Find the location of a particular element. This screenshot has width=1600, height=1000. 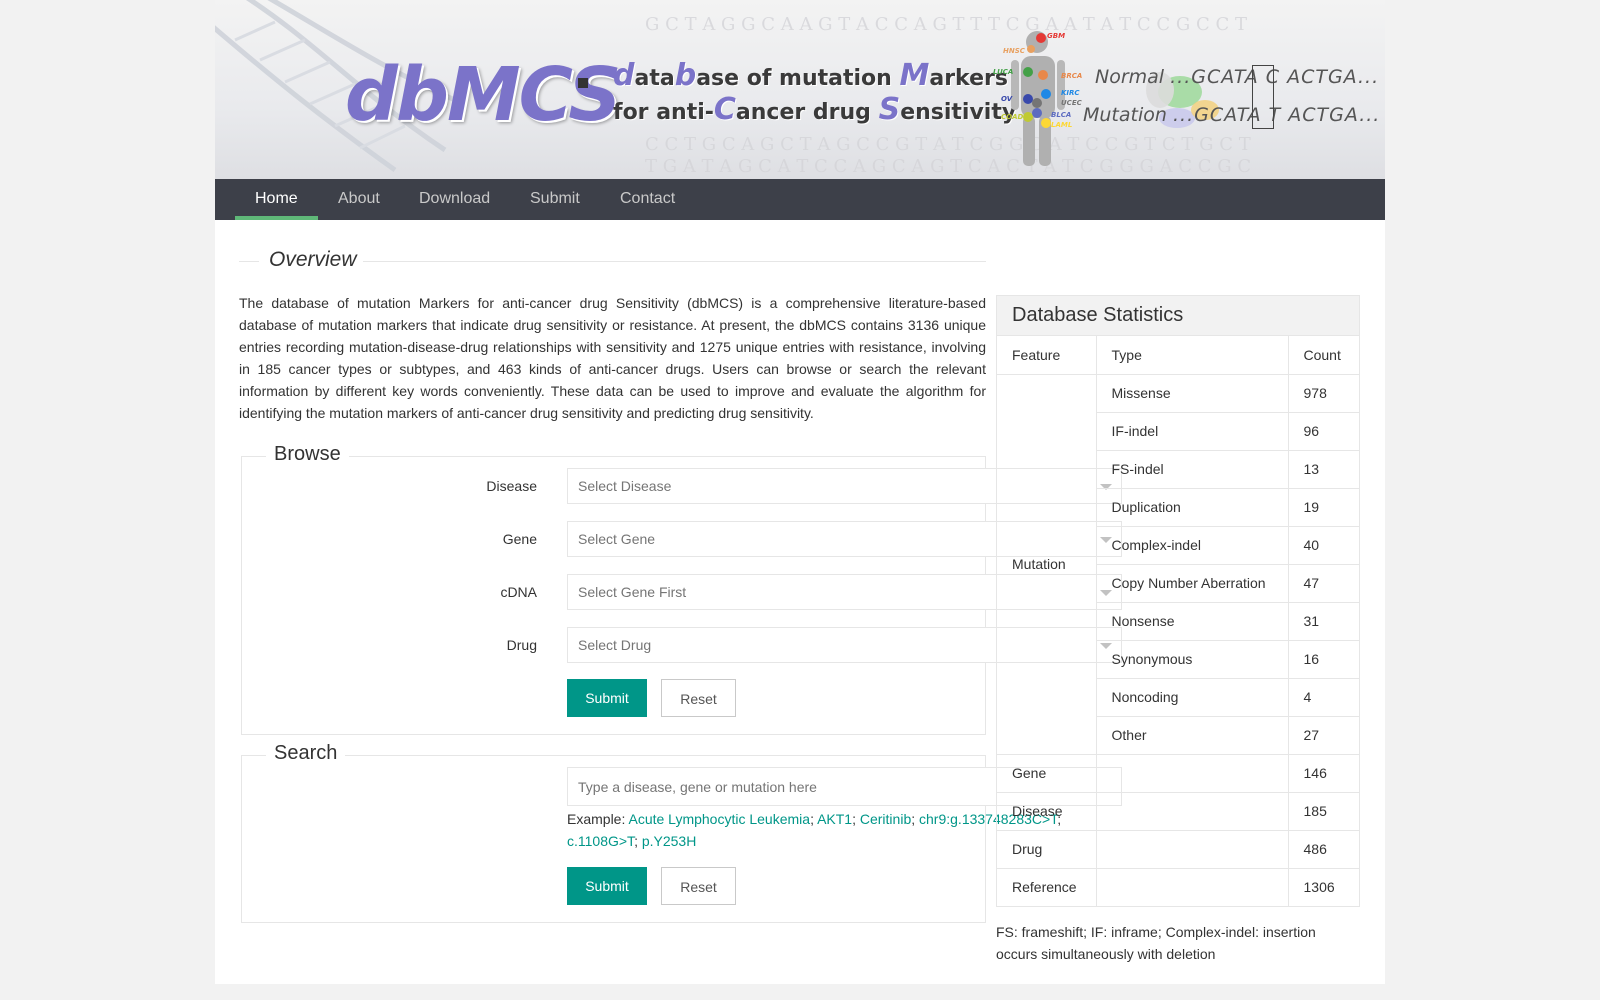

feature-cell: Disease is located at coordinates (1047, 811).